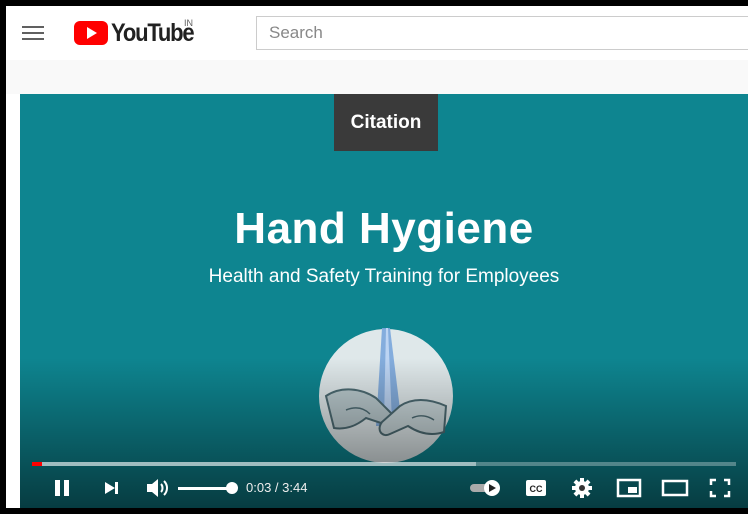 Image resolution: width=748 pixels, height=514 pixels. I want to click on buffered-bar, so click(254, 464).